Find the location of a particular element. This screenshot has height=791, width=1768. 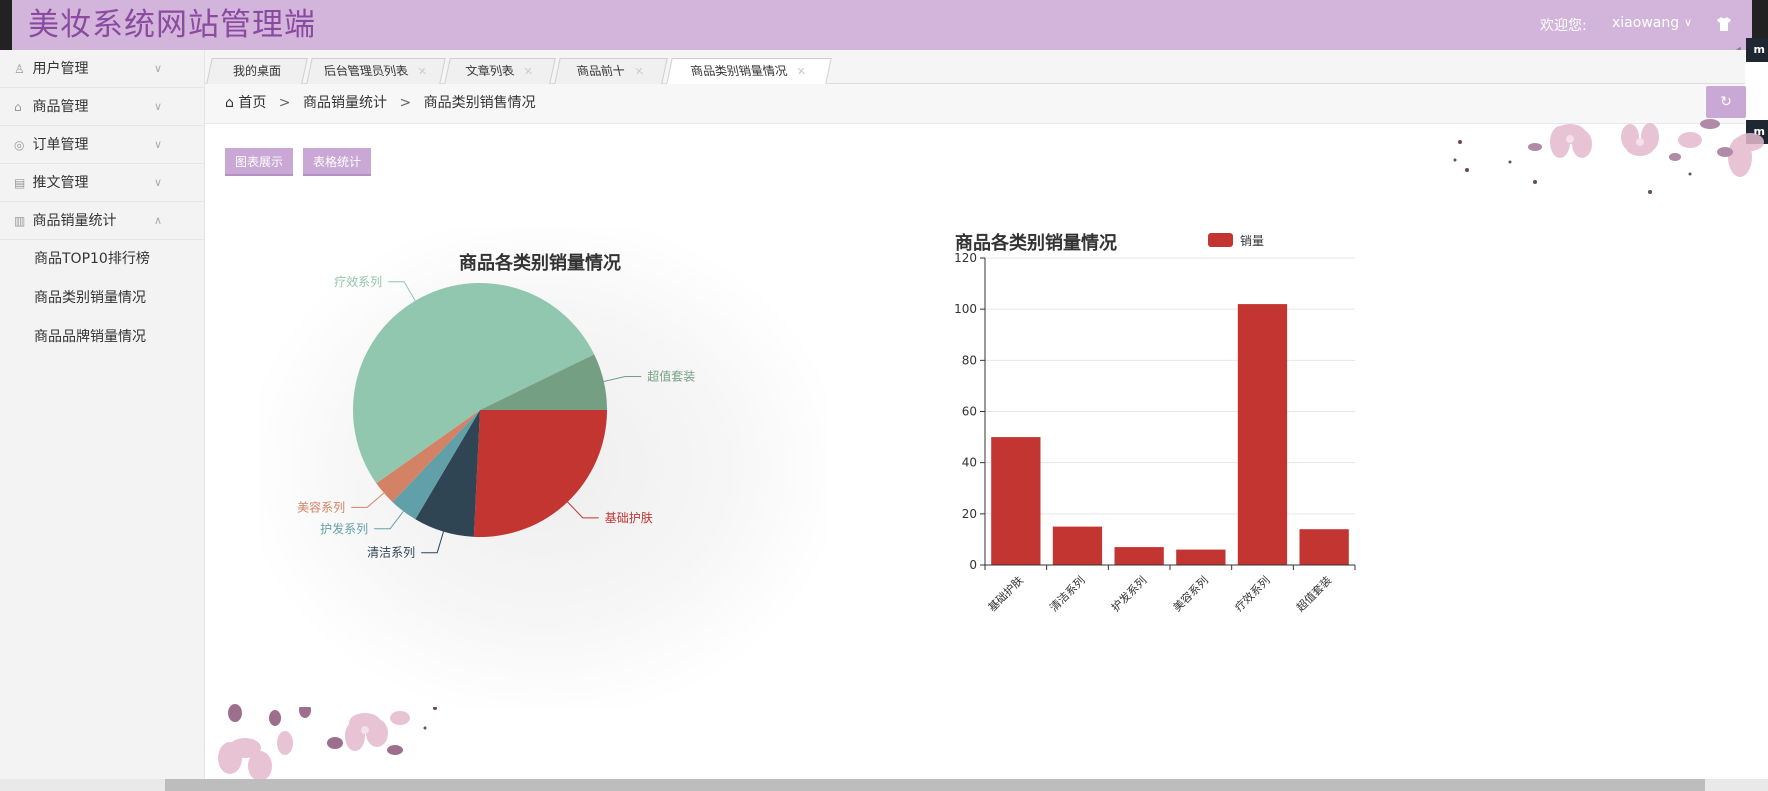

sidebar-subitem-brand-sales: 商品品牌销量情况 is located at coordinates (102, 337).